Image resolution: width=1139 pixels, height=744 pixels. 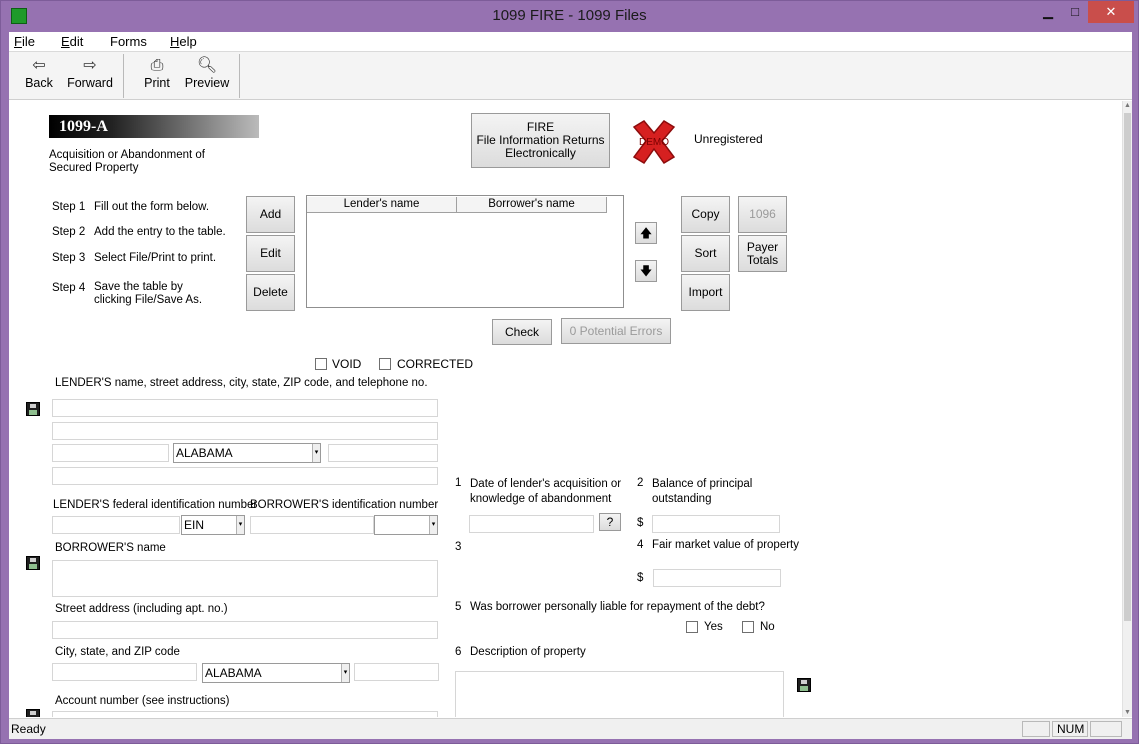 I want to click on id-type-select: EIN ▾, so click(x=213, y=525).